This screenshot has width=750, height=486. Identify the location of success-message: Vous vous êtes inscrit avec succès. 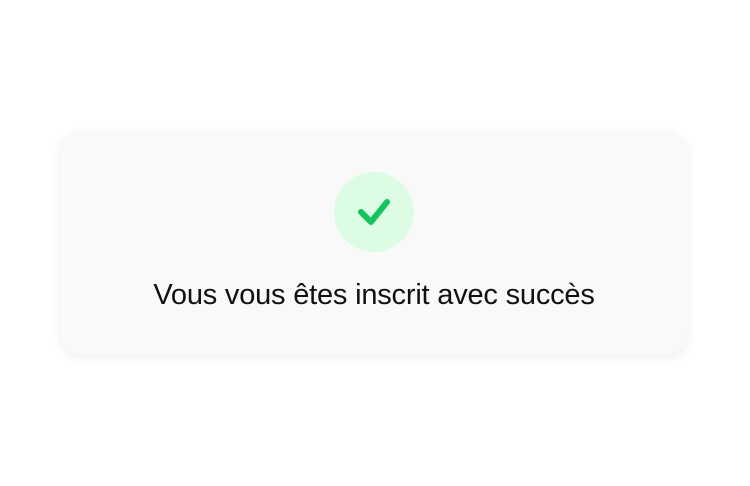
(374, 295).